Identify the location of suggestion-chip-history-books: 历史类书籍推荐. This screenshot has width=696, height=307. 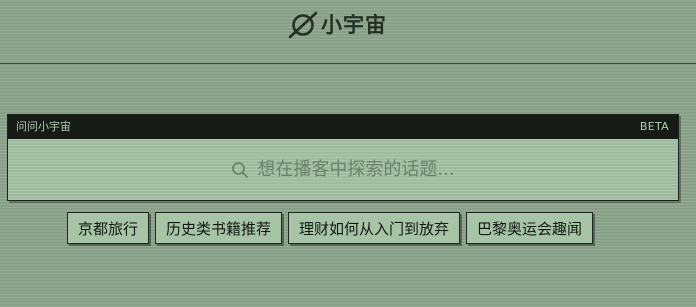
(219, 228).